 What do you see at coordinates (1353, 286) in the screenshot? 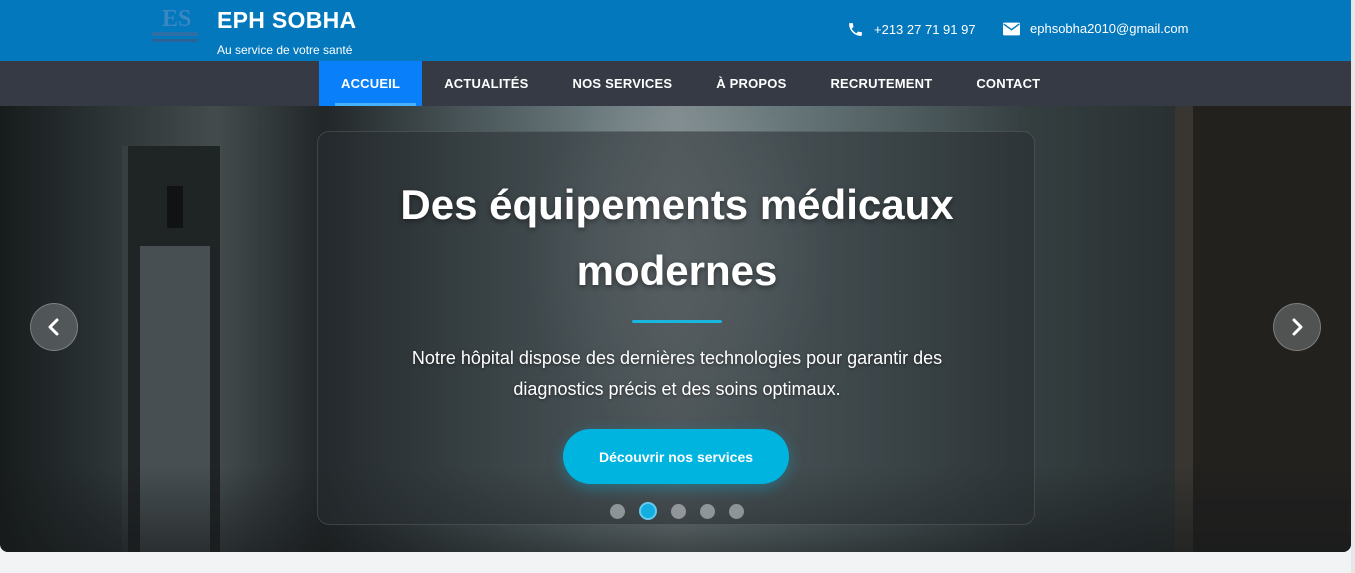
I see `page-scrollbar` at bounding box center [1353, 286].